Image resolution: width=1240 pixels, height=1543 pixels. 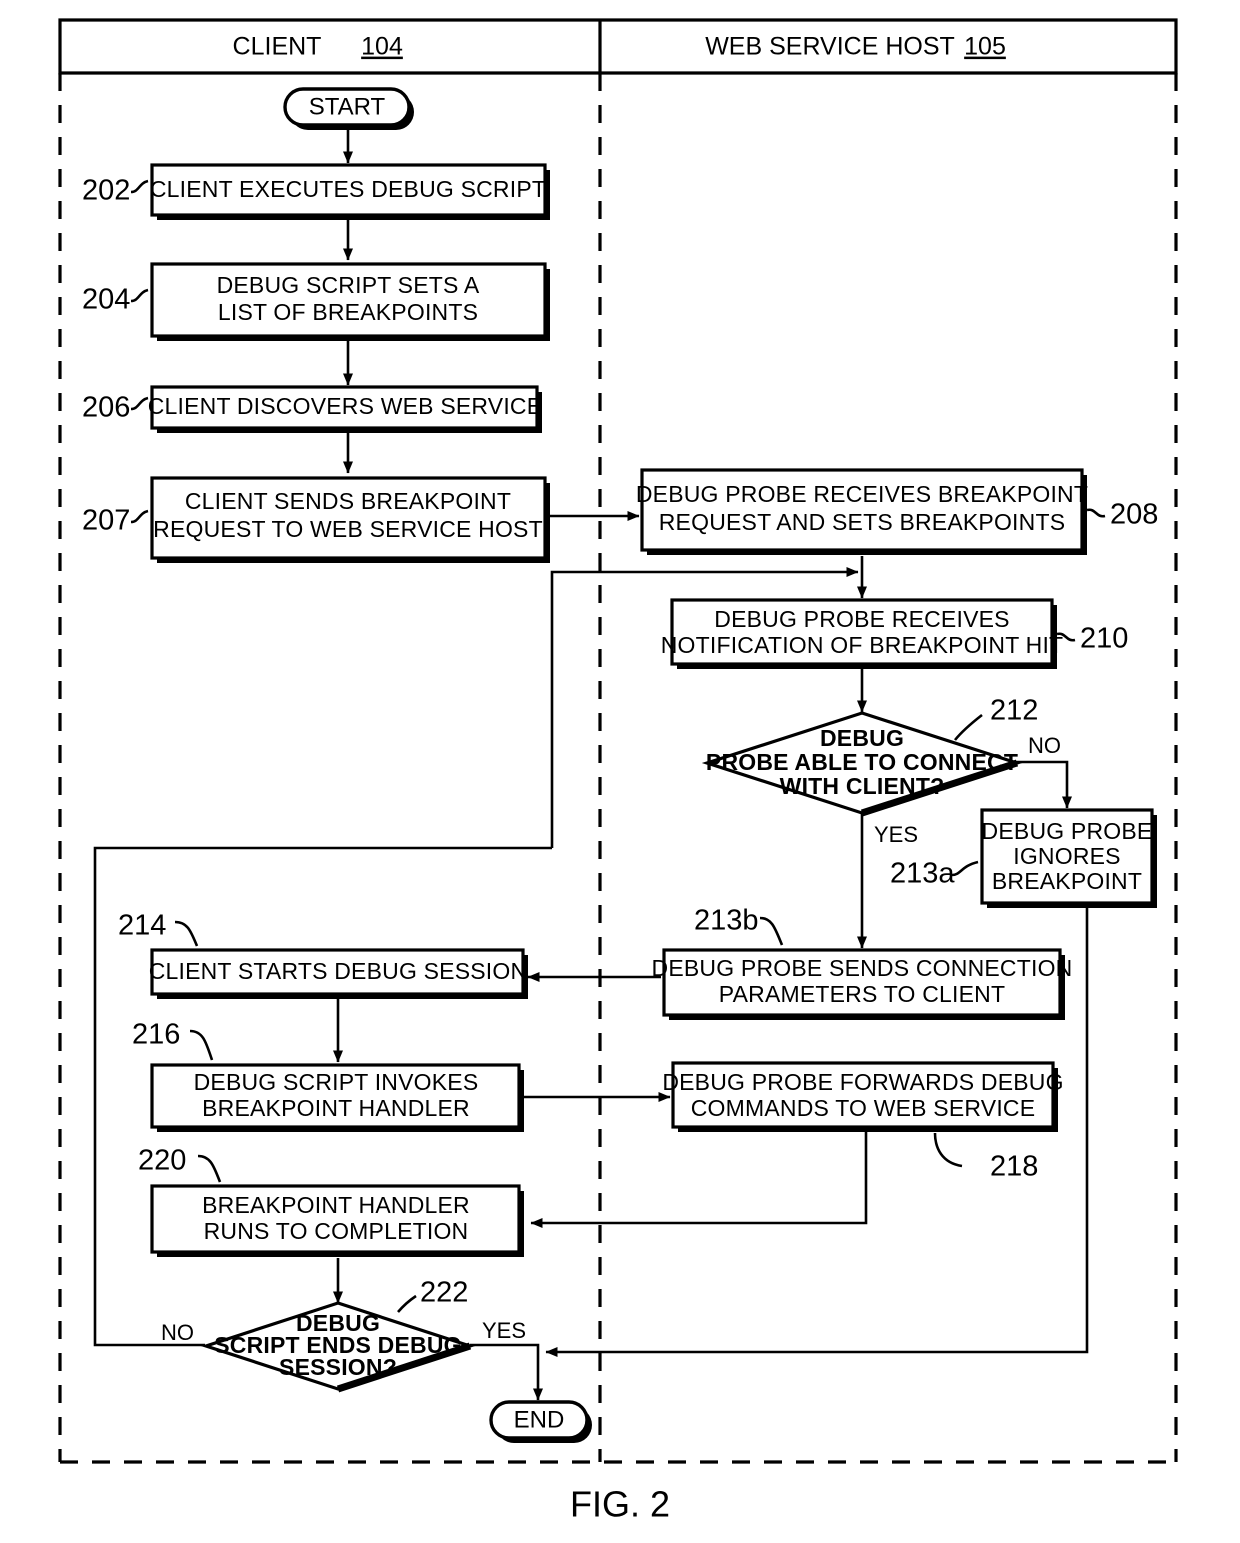 What do you see at coordinates (620, 1504) in the screenshot?
I see `figure-caption: FIG. 2` at bounding box center [620, 1504].